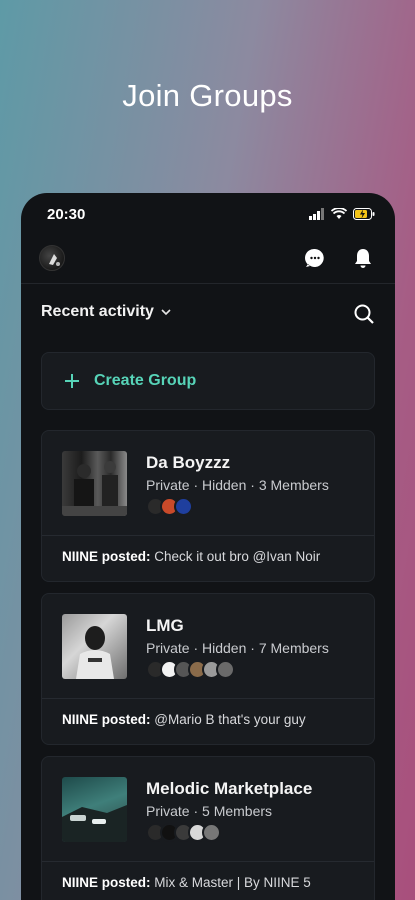 The height and width of the screenshot is (900, 415). I want to click on profile-avatar, so click(52, 258).